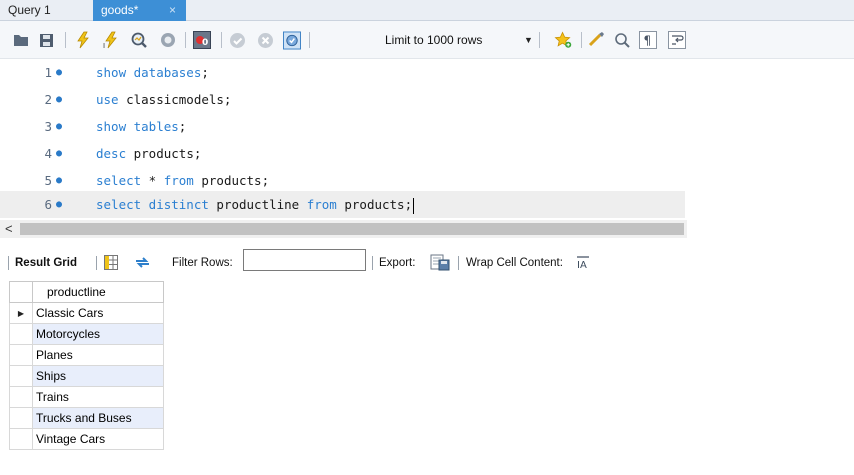  Describe the element at coordinates (164, 99) in the screenshot. I see `code-text: use classicmodels;` at that location.